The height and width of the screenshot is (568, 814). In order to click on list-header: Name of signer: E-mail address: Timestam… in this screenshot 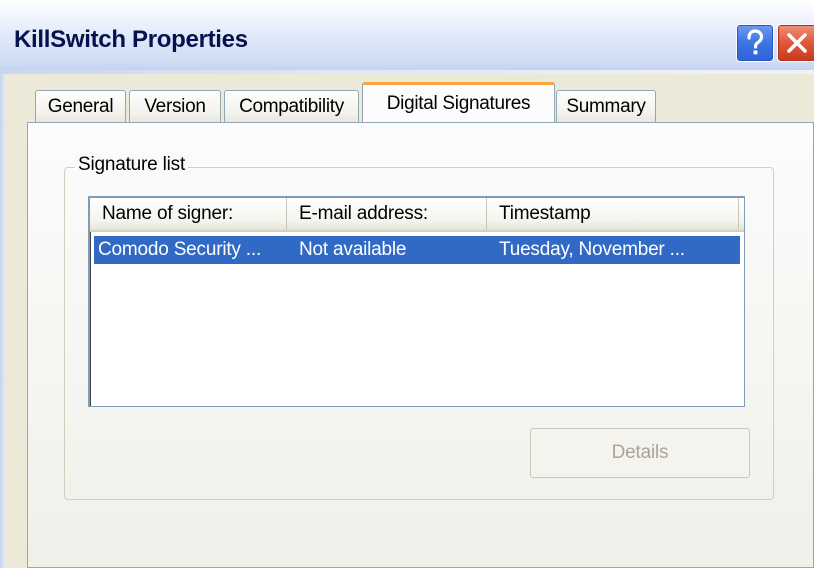, I will do `click(417, 215)`.